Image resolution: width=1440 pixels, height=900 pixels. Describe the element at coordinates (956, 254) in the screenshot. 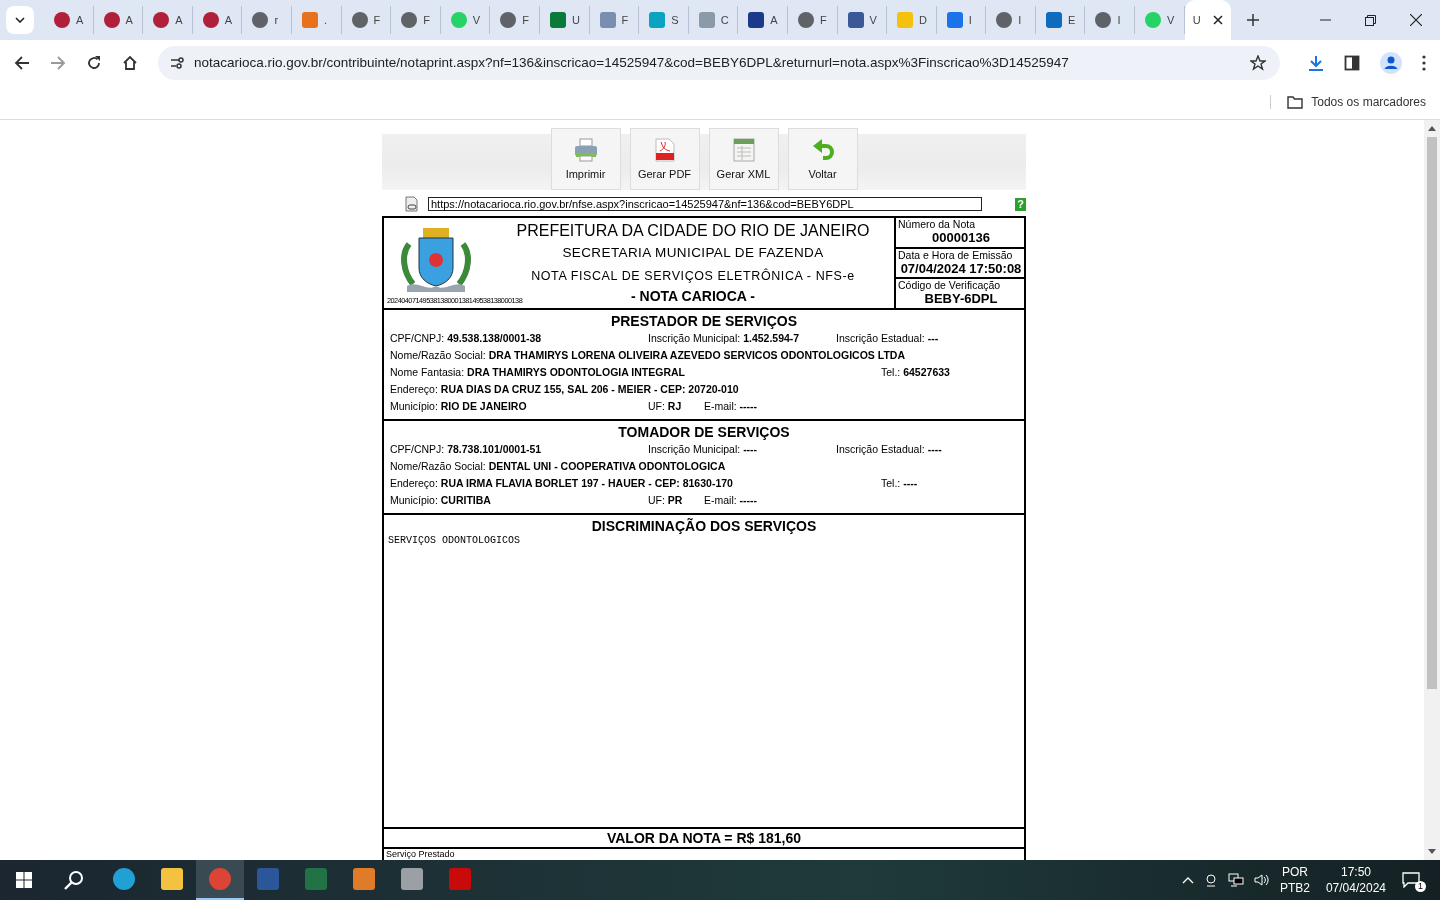

I see `info-label: Data e Hora de Emissão` at that location.